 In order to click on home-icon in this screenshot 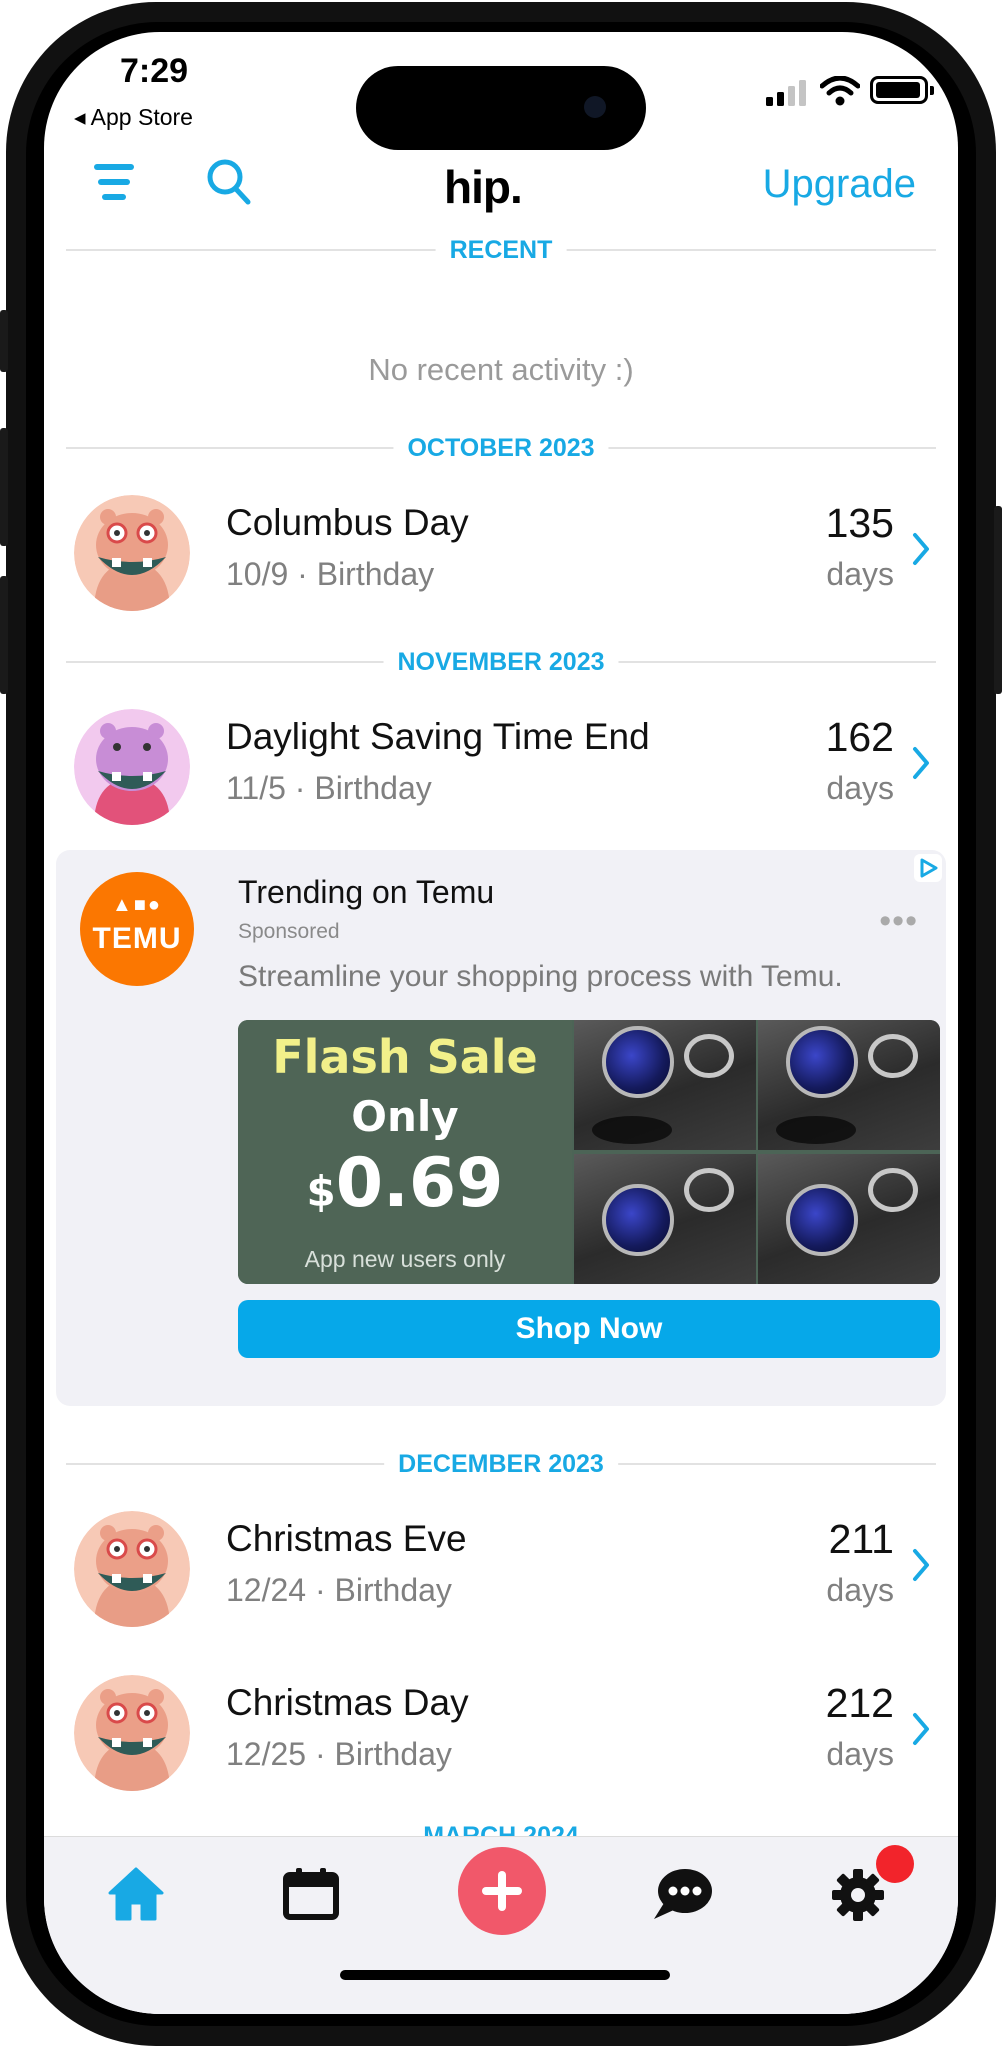, I will do `click(136, 1893)`.